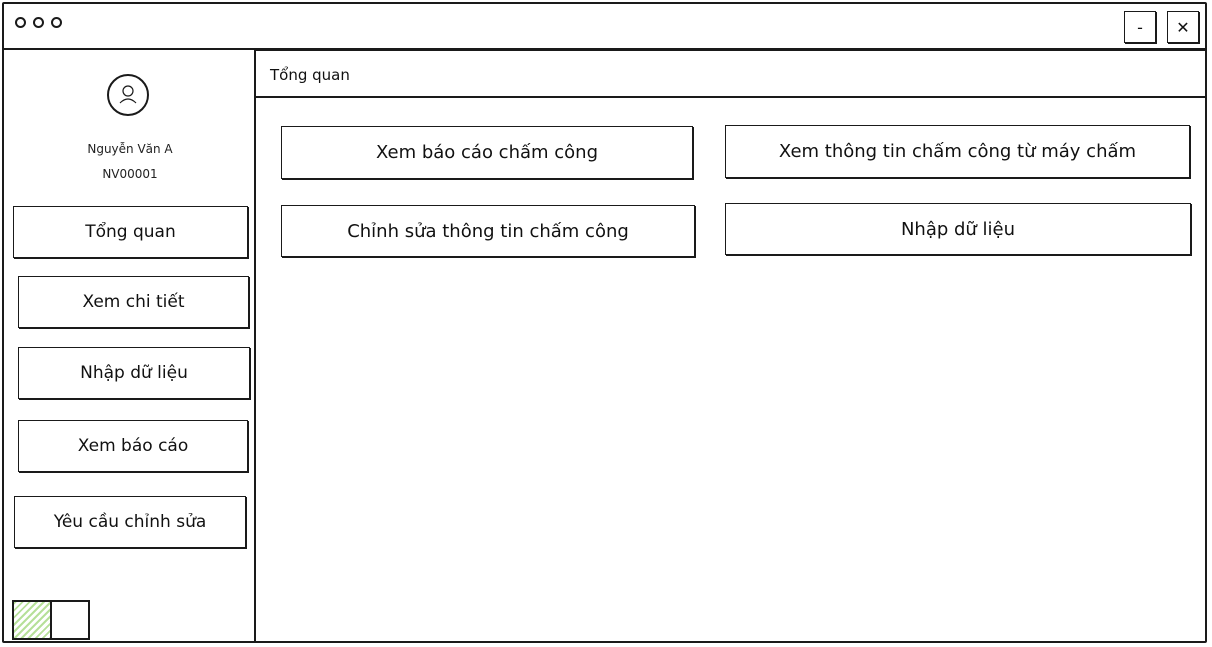  What do you see at coordinates (310, 75) in the screenshot?
I see `breadcrumb: Tổng quan` at bounding box center [310, 75].